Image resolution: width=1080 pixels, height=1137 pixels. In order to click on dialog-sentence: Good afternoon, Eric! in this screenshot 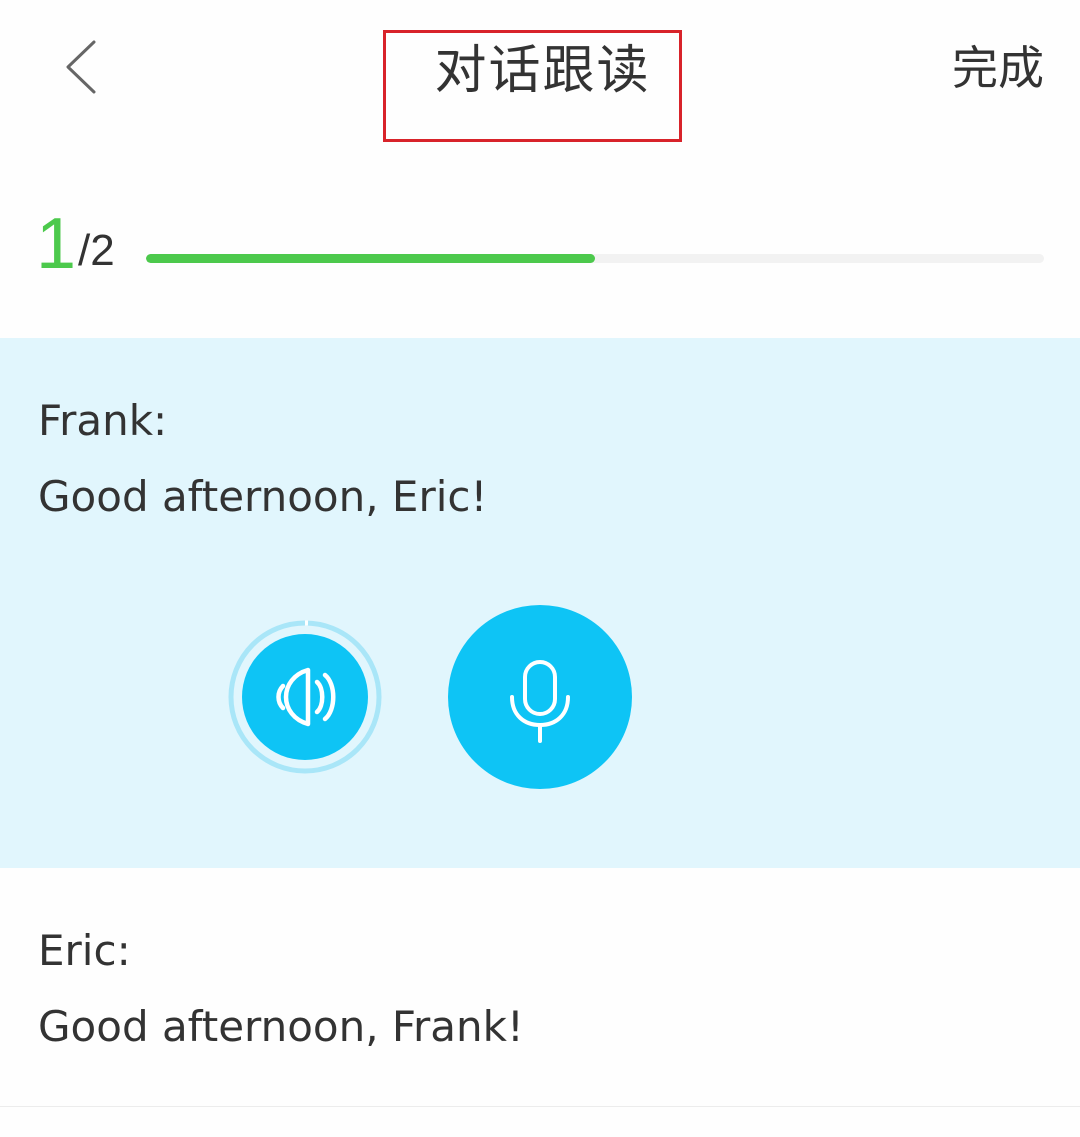, I will do `click(263, 496)`.